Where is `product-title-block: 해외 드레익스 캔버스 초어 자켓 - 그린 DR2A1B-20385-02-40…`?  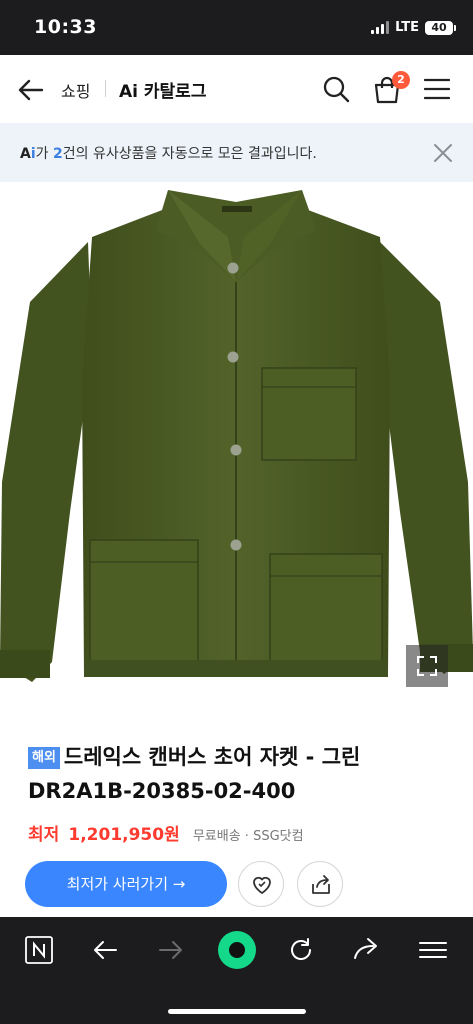 product-title-block: 해외 드레익스 캔버스 초어 자켓 - 그린 DR2A1B-20385-02-40… is located at coordinates (238, 774).